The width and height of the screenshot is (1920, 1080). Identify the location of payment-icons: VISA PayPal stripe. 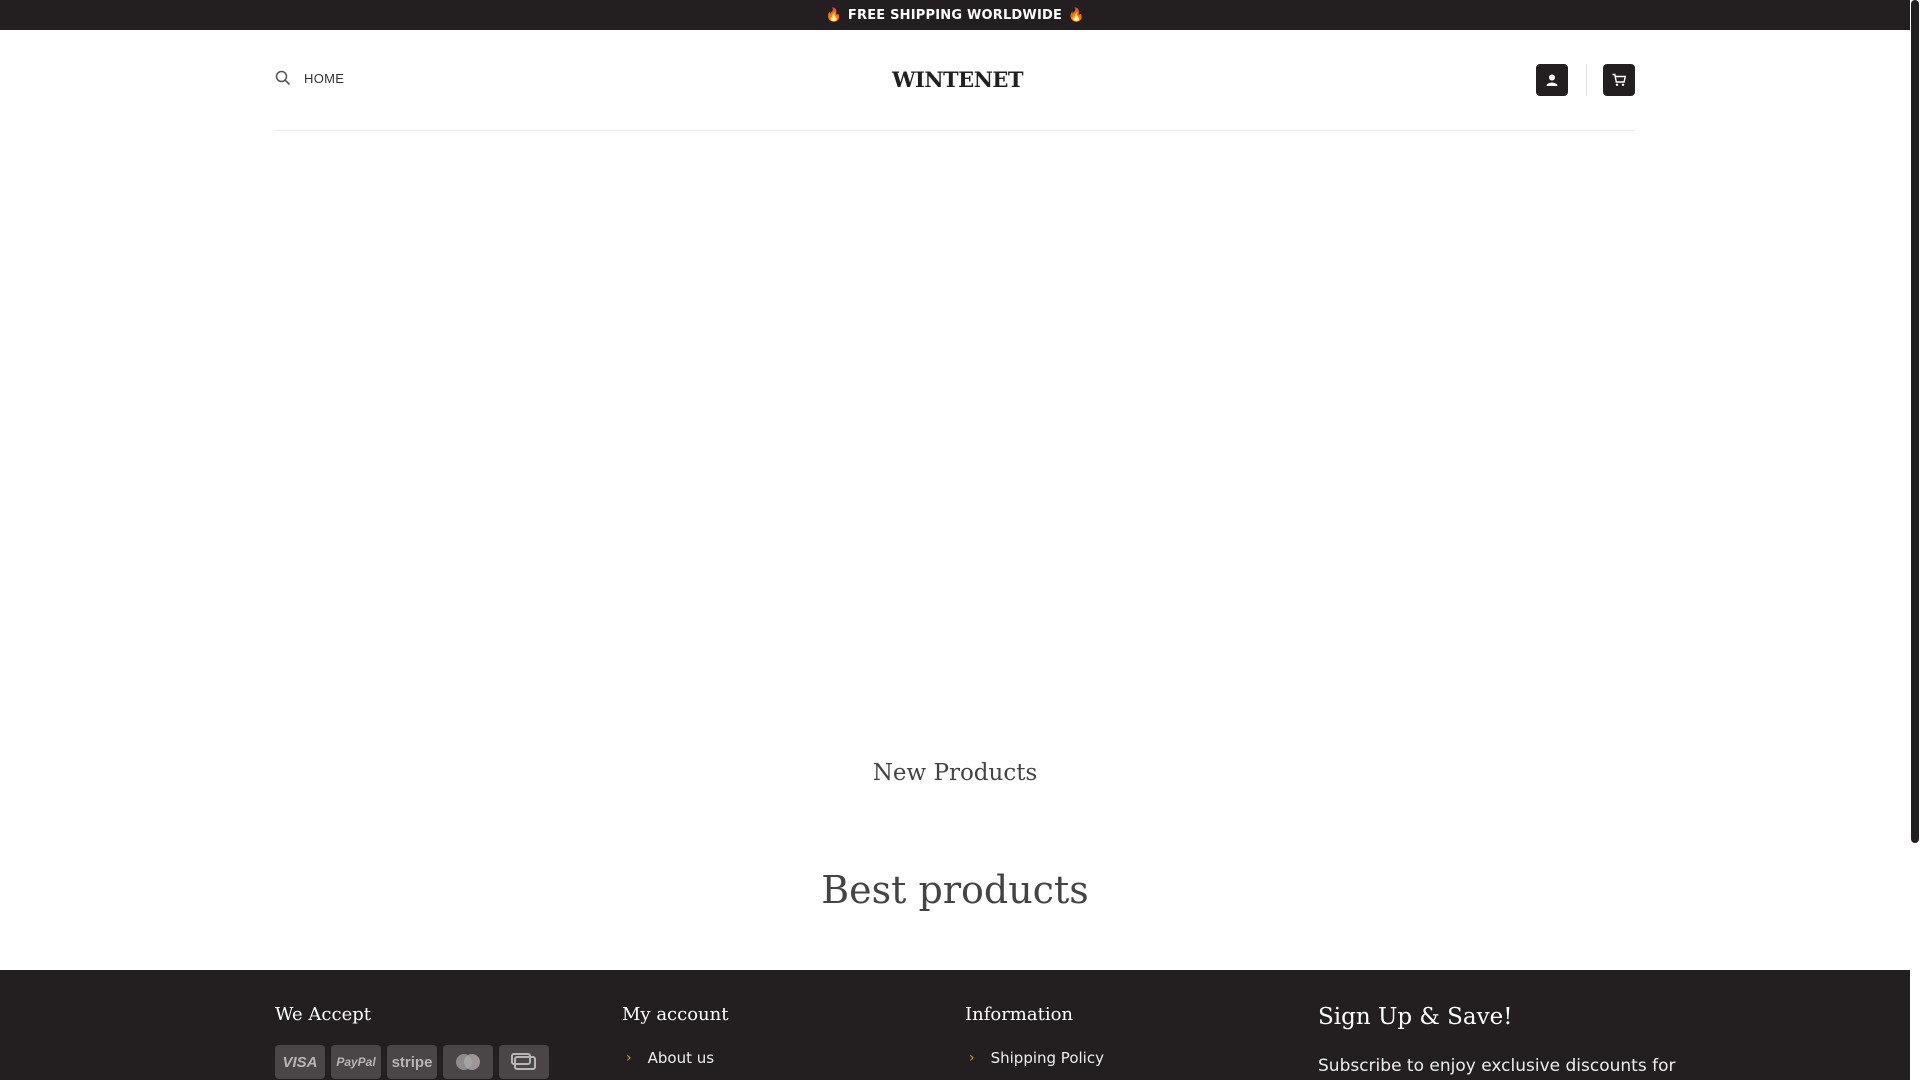
(412, 1062).